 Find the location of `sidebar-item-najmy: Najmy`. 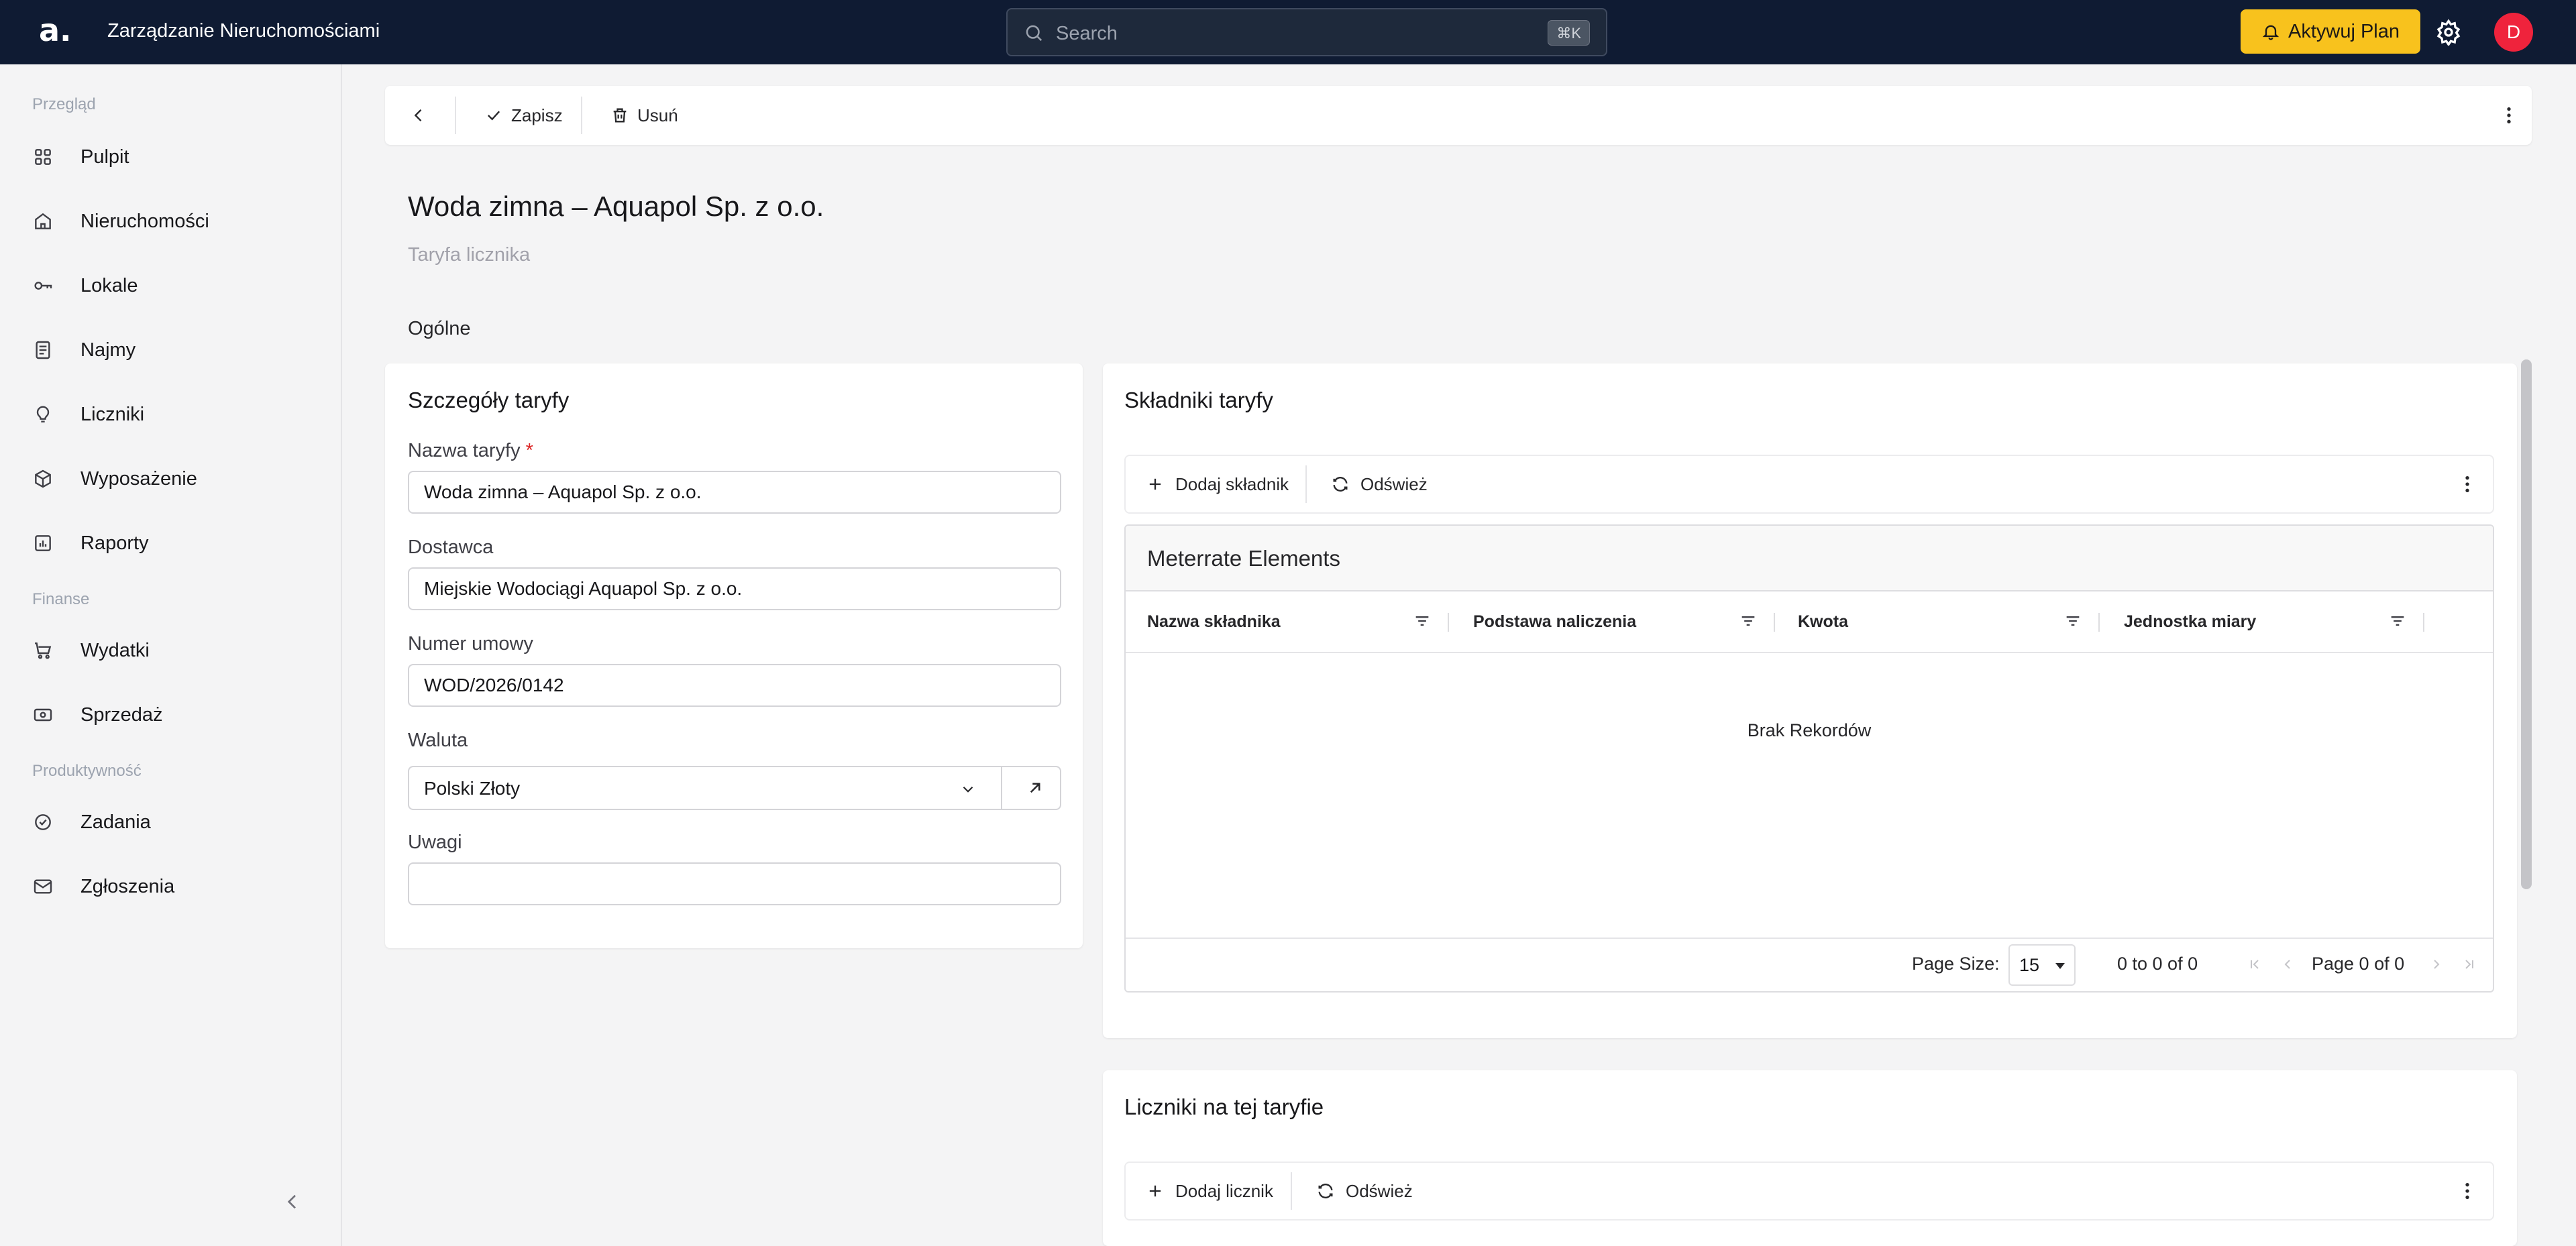

sidebar-item-najmy: Najmy is located at coordinates (84, 350).